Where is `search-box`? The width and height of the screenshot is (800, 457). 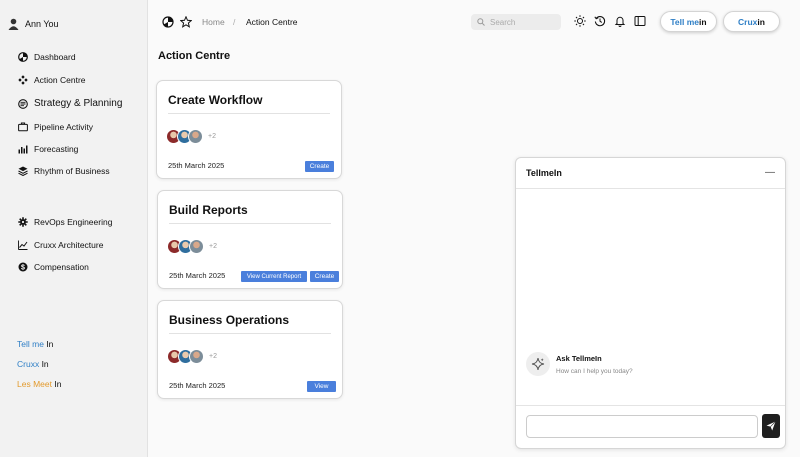 search-box is located at coordinates (516, 22).